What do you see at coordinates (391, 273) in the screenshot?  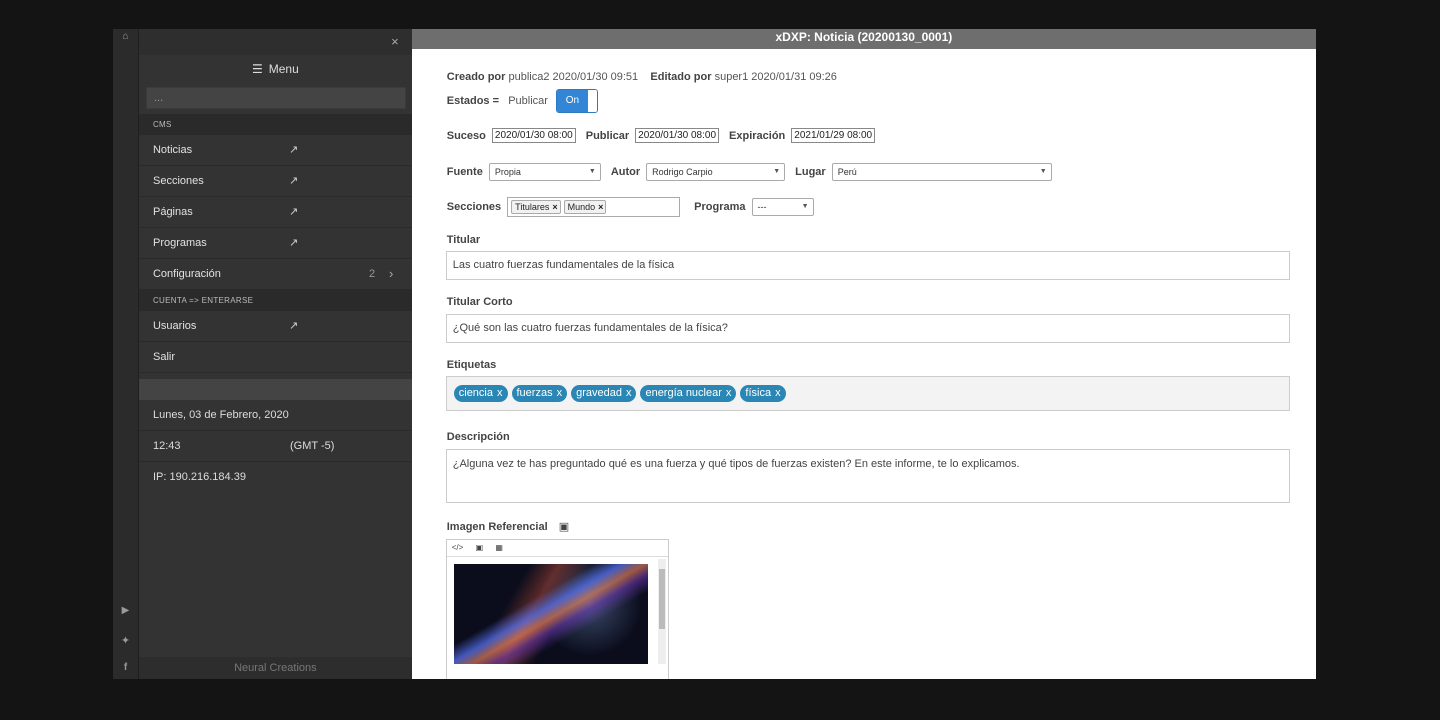 I see `chevron-right-icon: ›` at bounding box center [391, 273].